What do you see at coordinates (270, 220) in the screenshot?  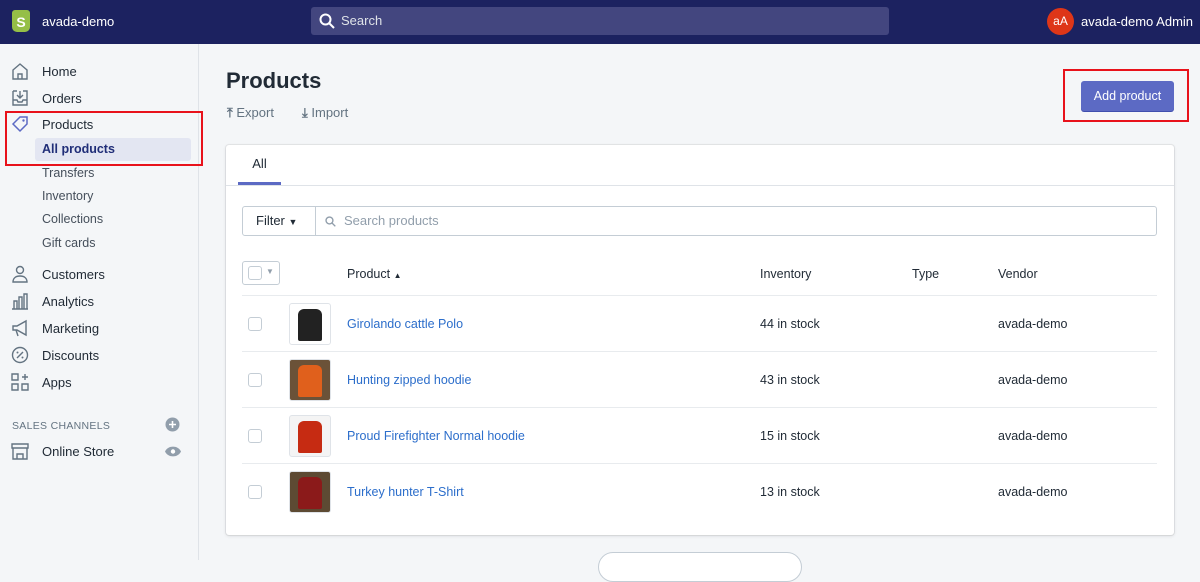 I see `filter-label: Filter` at bounding box center [270, 220].